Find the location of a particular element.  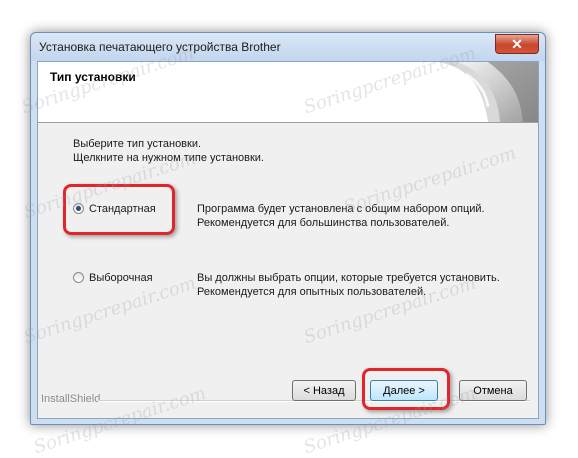

option-standard-label: Стандартная is located at coordinates (122, 209).